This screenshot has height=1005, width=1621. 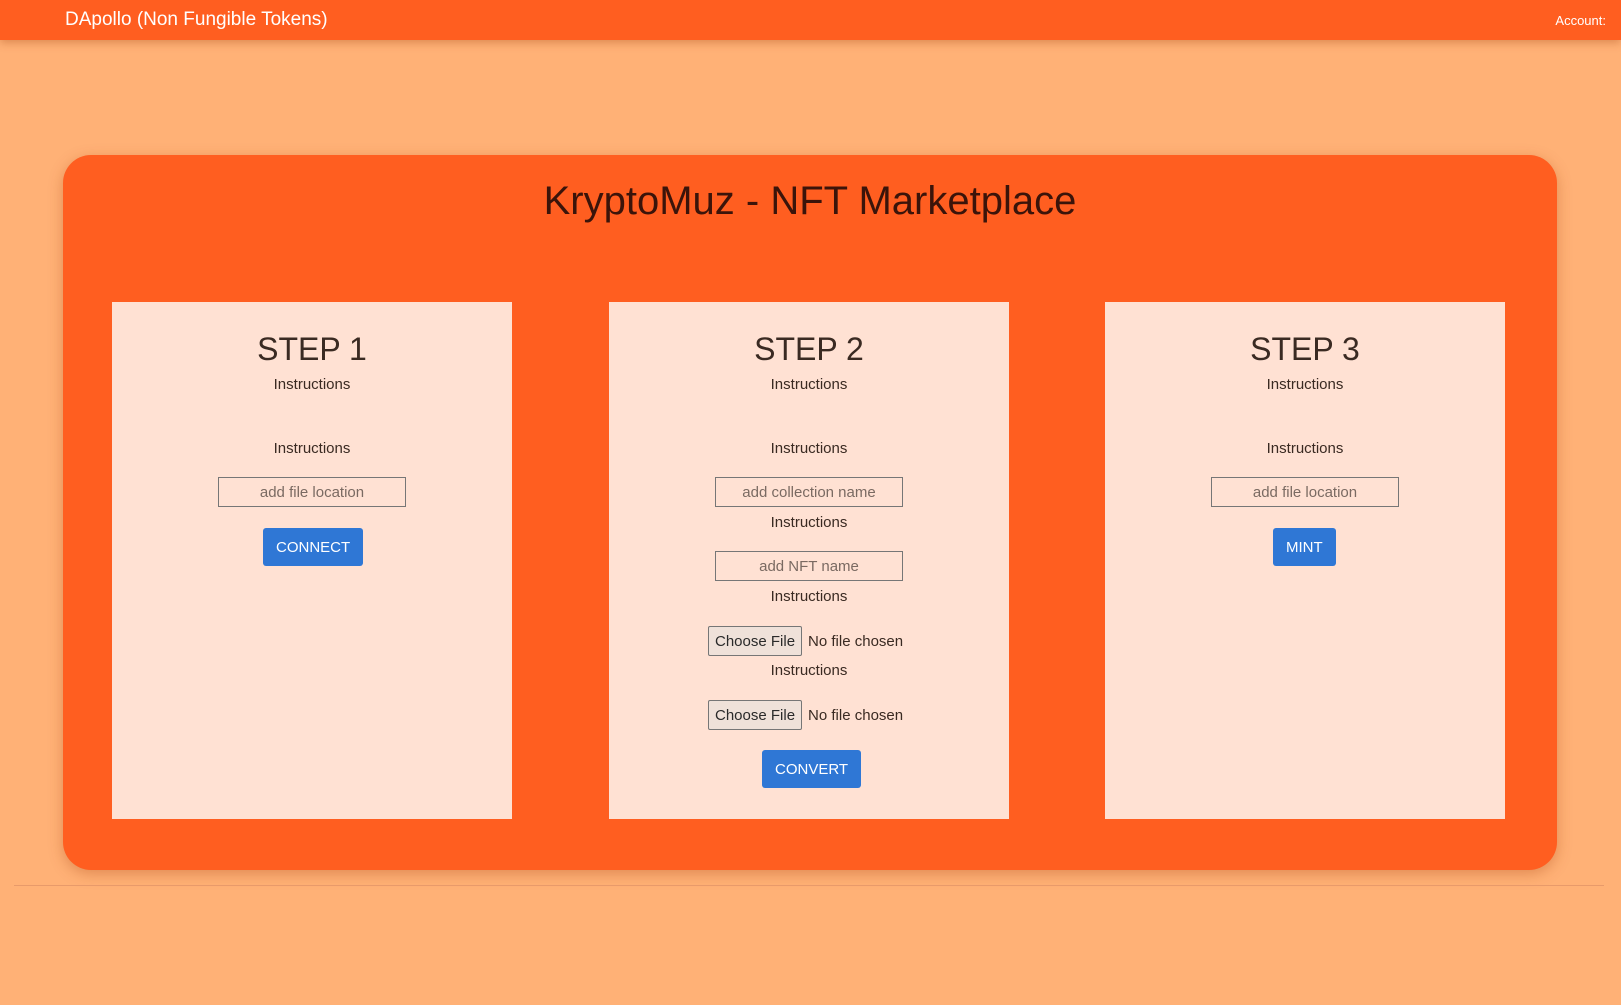 I want to click on step-1-instruction-1: Instructions, so click(x=312, y=384).